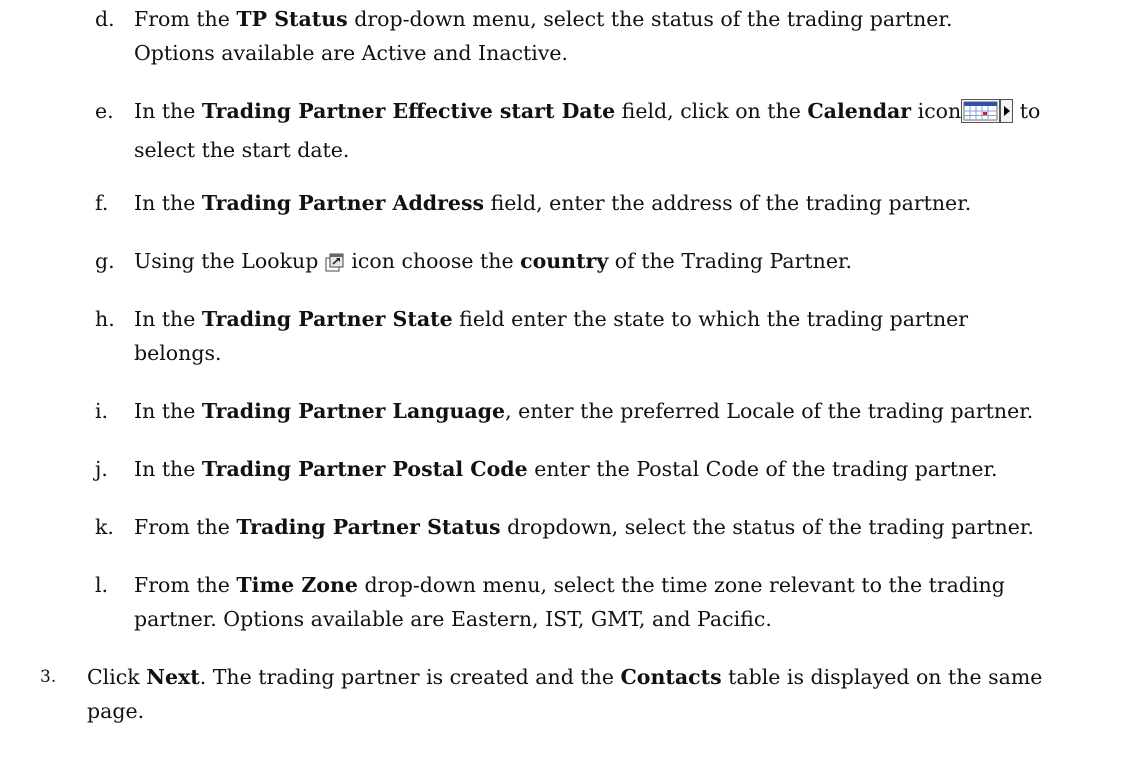 Image resolution: width=1135 pixels, height=761 pixels. Describe the element at coordinates (242, 150) in the screenshot. I see `text-line2: select the start date.` at that location.